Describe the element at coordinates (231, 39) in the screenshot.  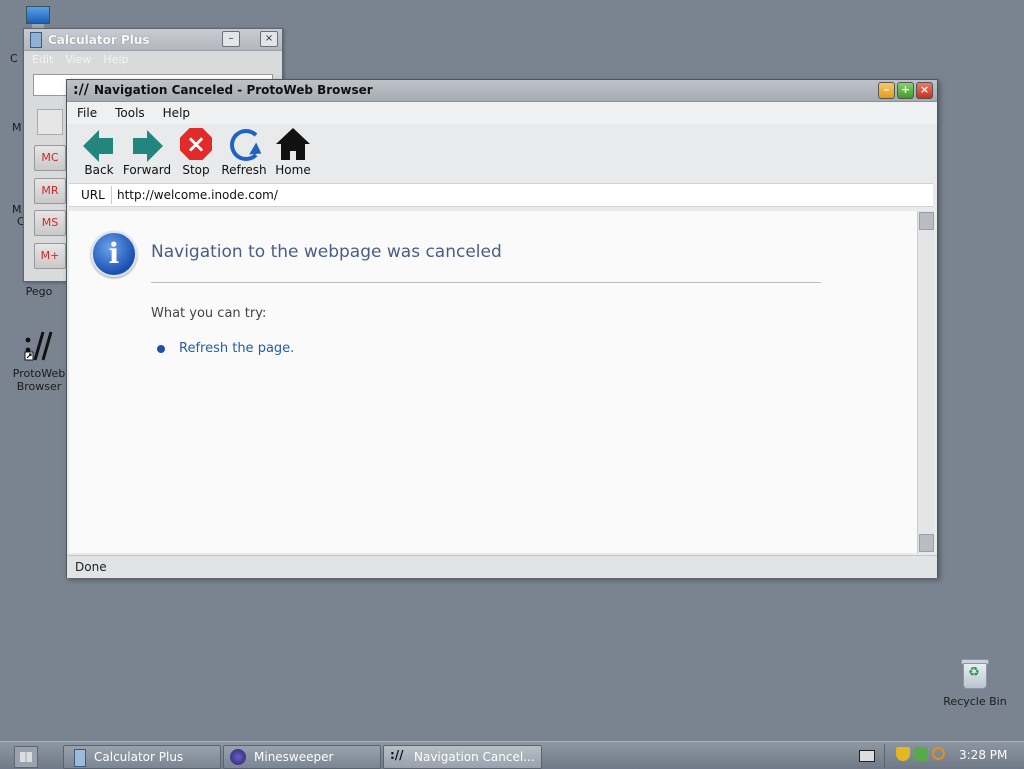
I see `calculator-minimize-button: –` at that location.